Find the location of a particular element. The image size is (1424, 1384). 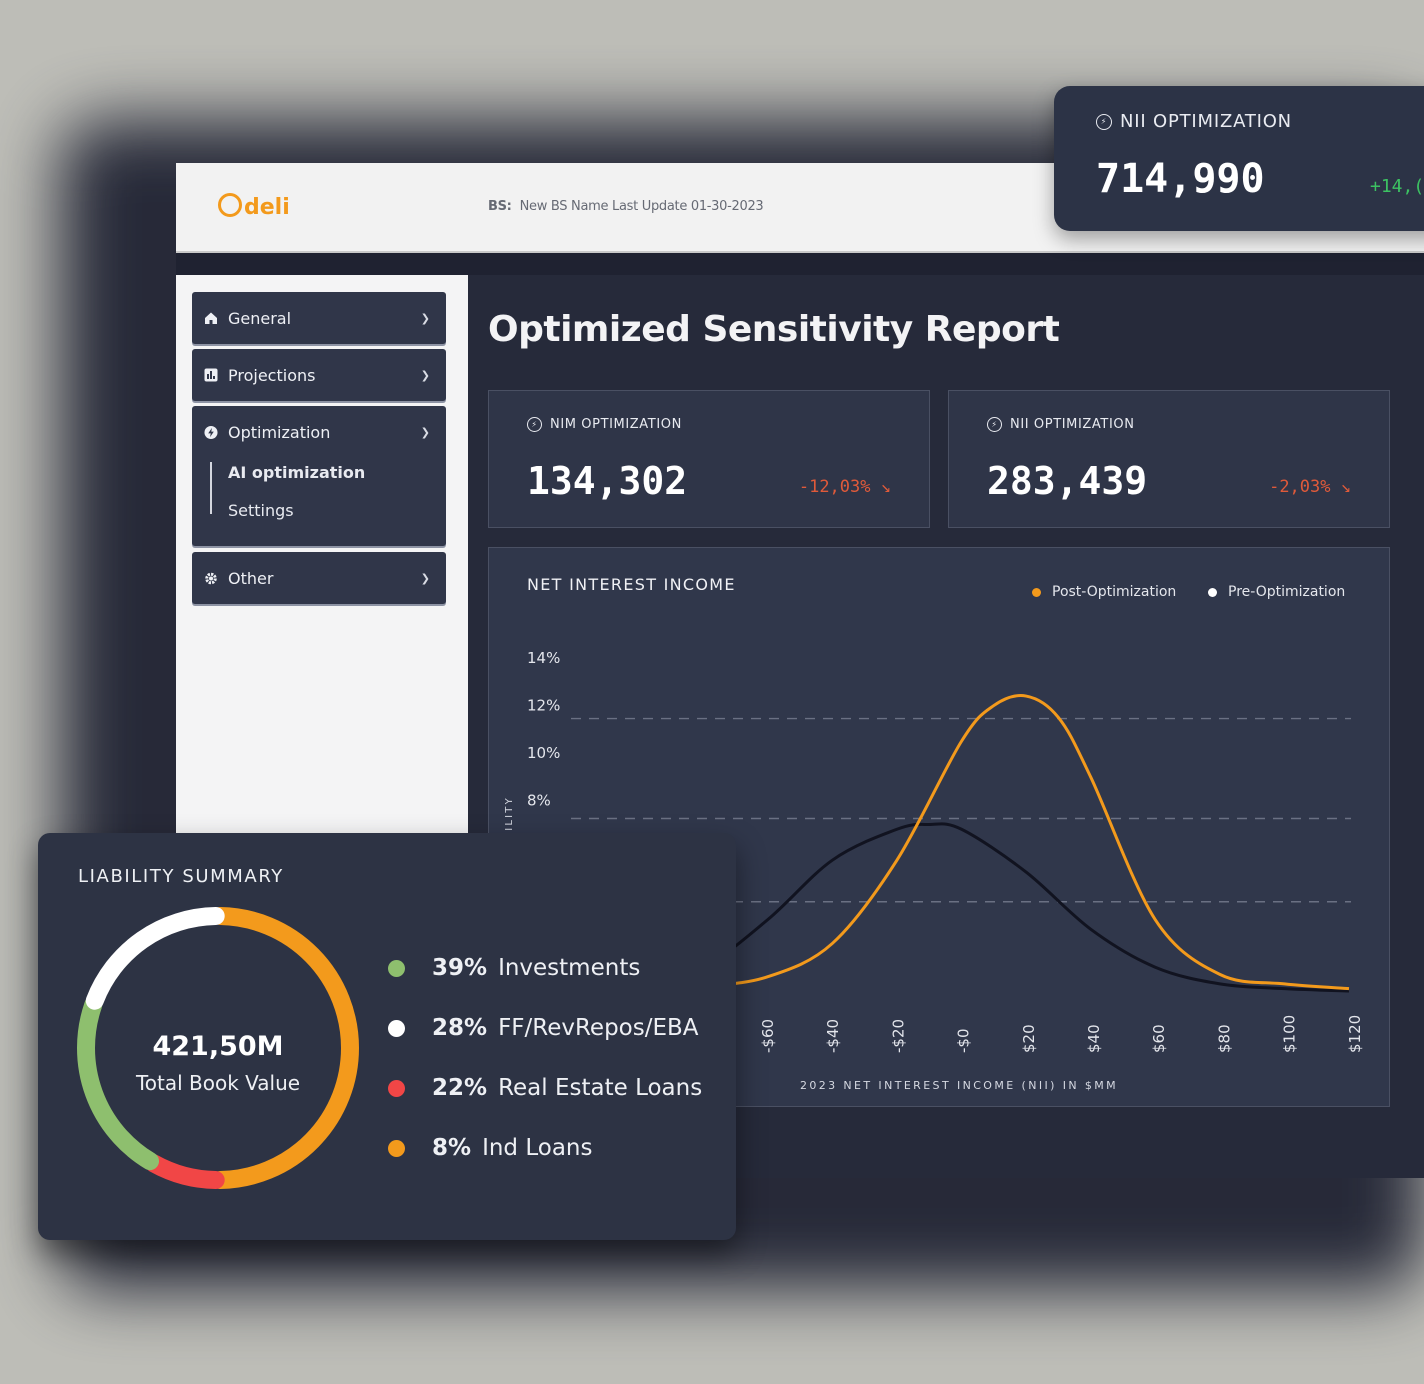

logo-text: deli is located at coordinates (267, 207).